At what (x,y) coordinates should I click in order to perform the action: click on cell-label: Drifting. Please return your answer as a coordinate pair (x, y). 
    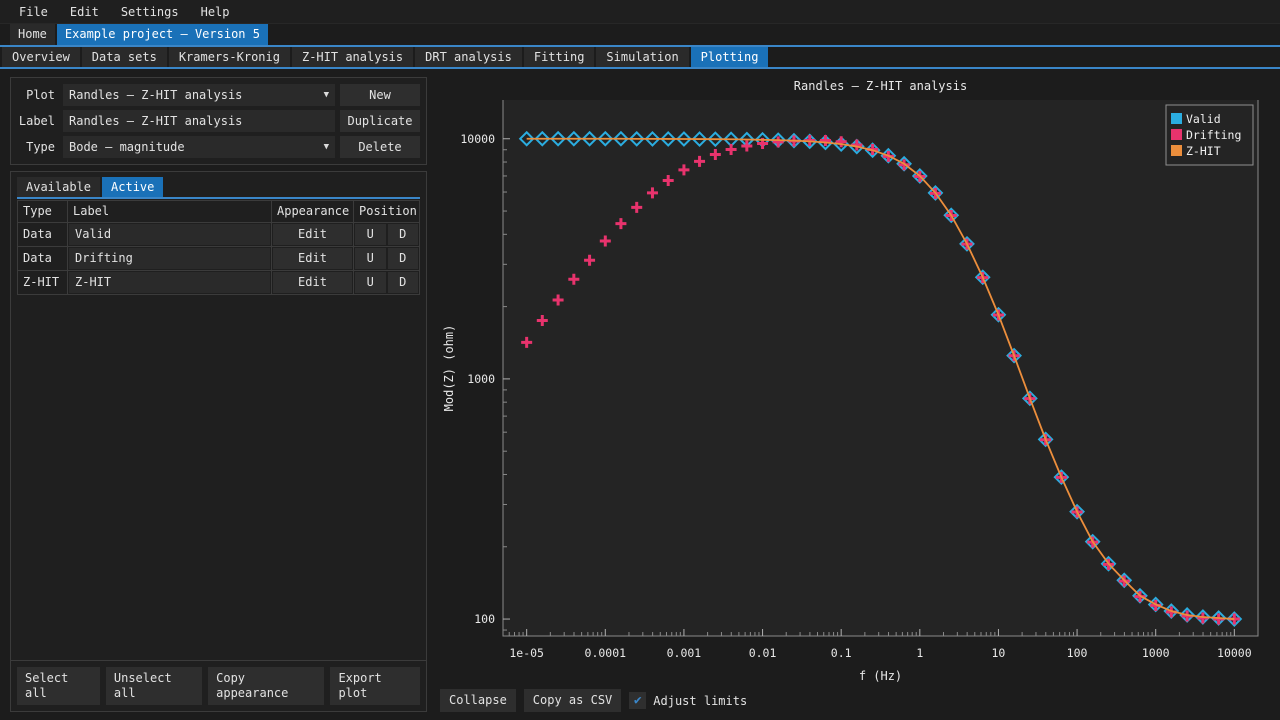
    Looking at the image, I should click on (169, 258).